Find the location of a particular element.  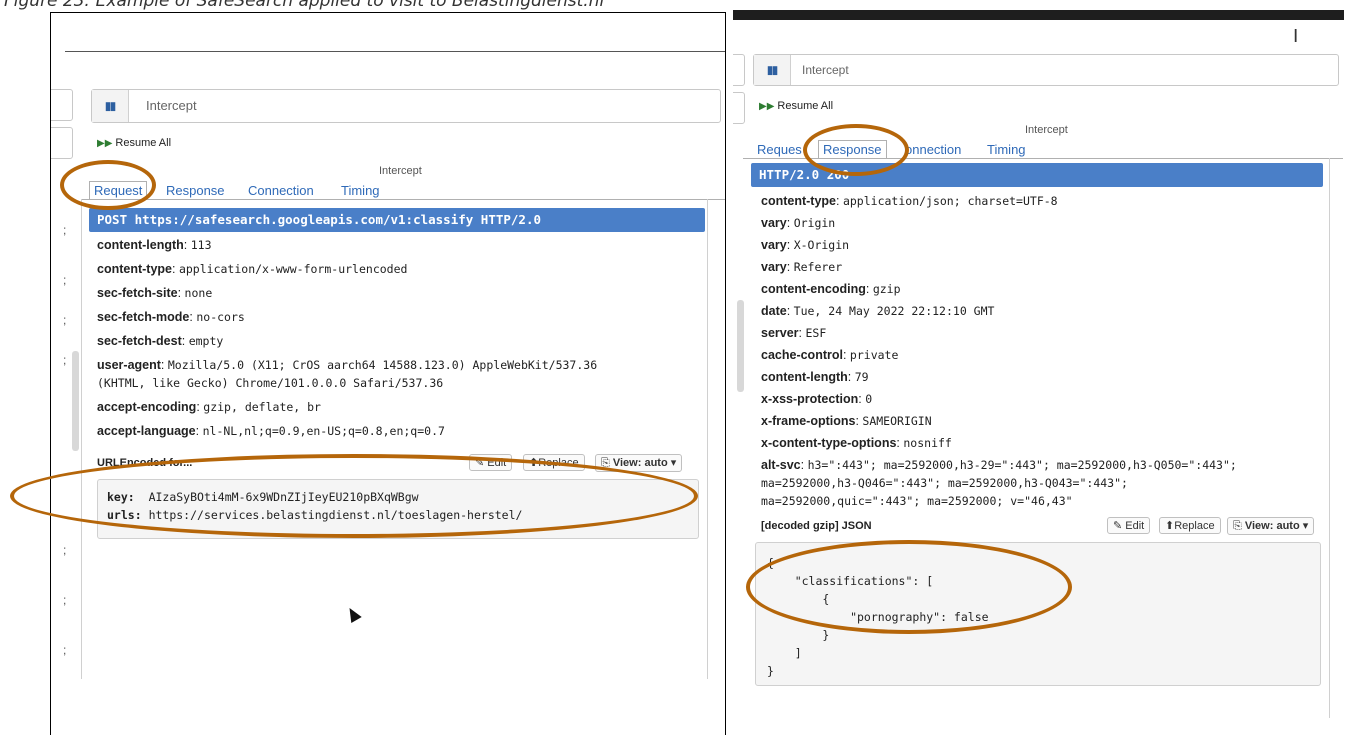

view-mode-label: View: auto is located at coordinates (1272, 526).